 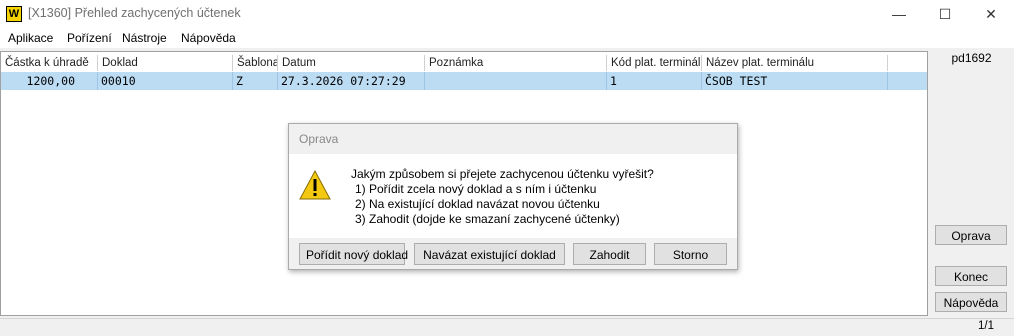 I want to click on column-header-sablona: Šablona, so click(x=255, y=63).